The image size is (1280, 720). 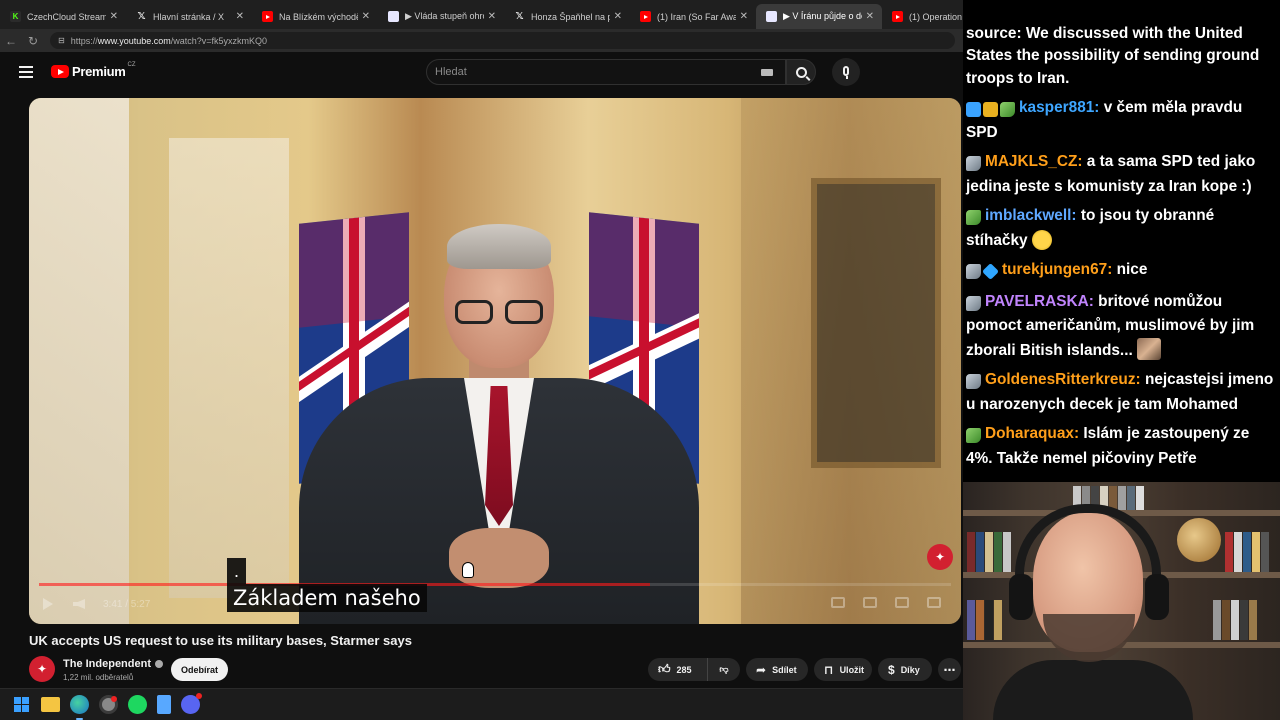 What do you see at coordinates (567, 16) in the screenshot?
I see `tab-4: 𝕏 Honza Špaňhel na platfo ✕` at bounding box center [567, 16].